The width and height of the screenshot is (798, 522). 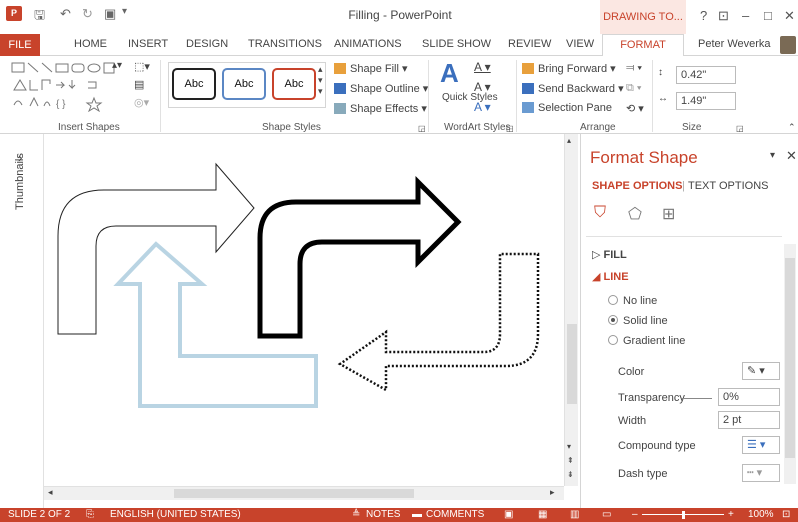 I want to click on text-fill-icon: A ▾, so click(x=482, y=67).